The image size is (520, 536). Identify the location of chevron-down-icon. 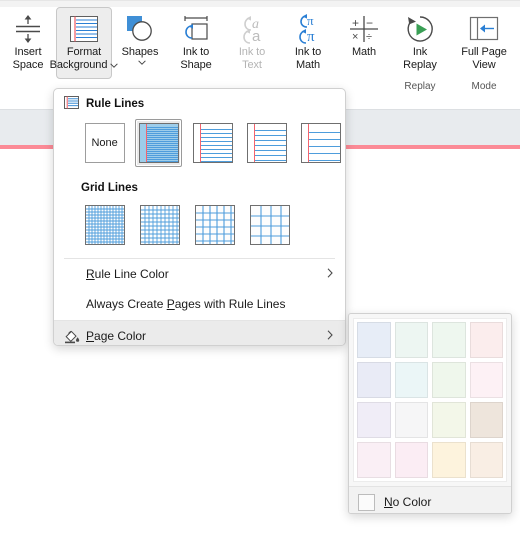
(141, 63).